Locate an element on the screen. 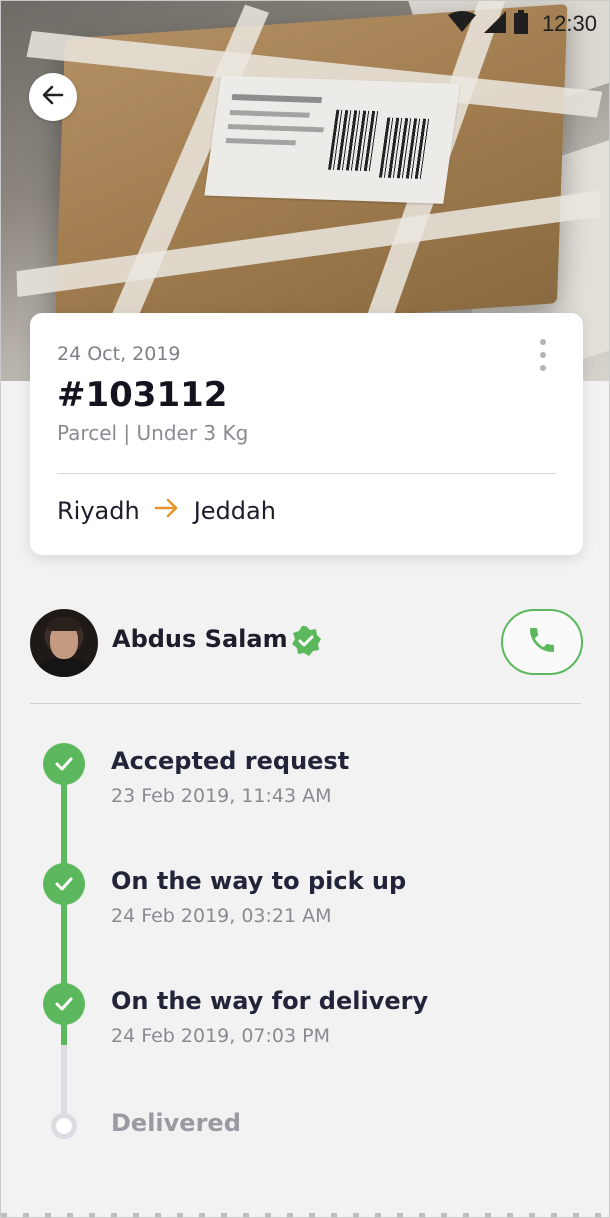  step-time: 23 Feb 2019, 11:43 AM is located at coordinates (221, 796).